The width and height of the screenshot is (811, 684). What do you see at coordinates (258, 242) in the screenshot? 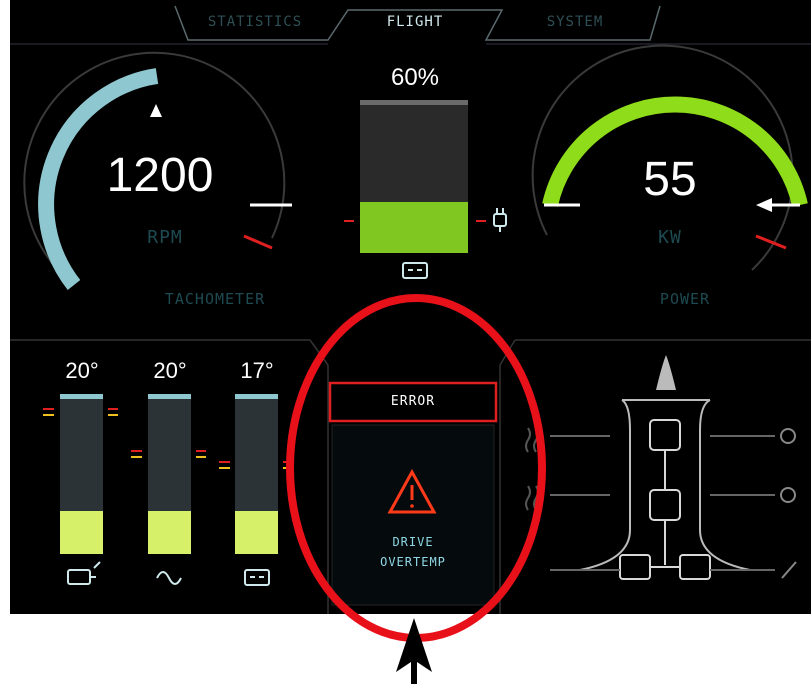
I see `tachometer-redline` at bounding box center [258, 242].